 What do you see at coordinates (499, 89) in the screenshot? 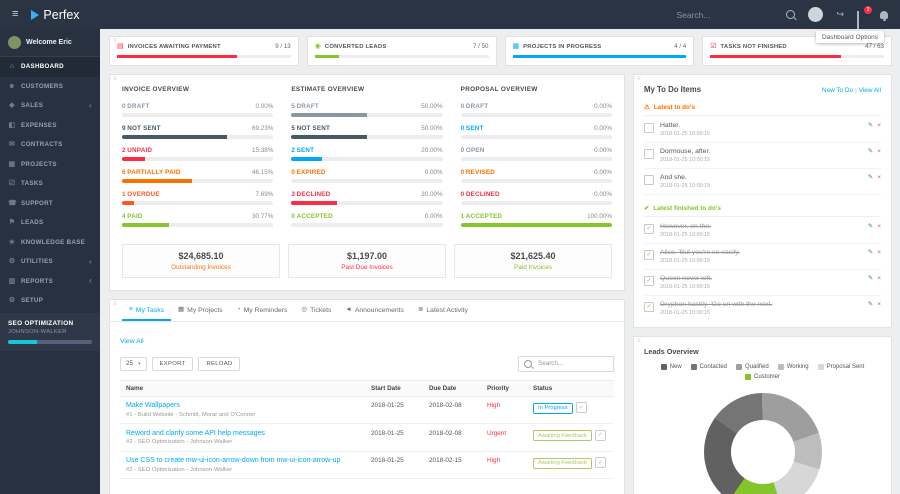
I see `proposal-overview-title: PROPOSAL OVERVIEW` at bounding box center [499, 89].